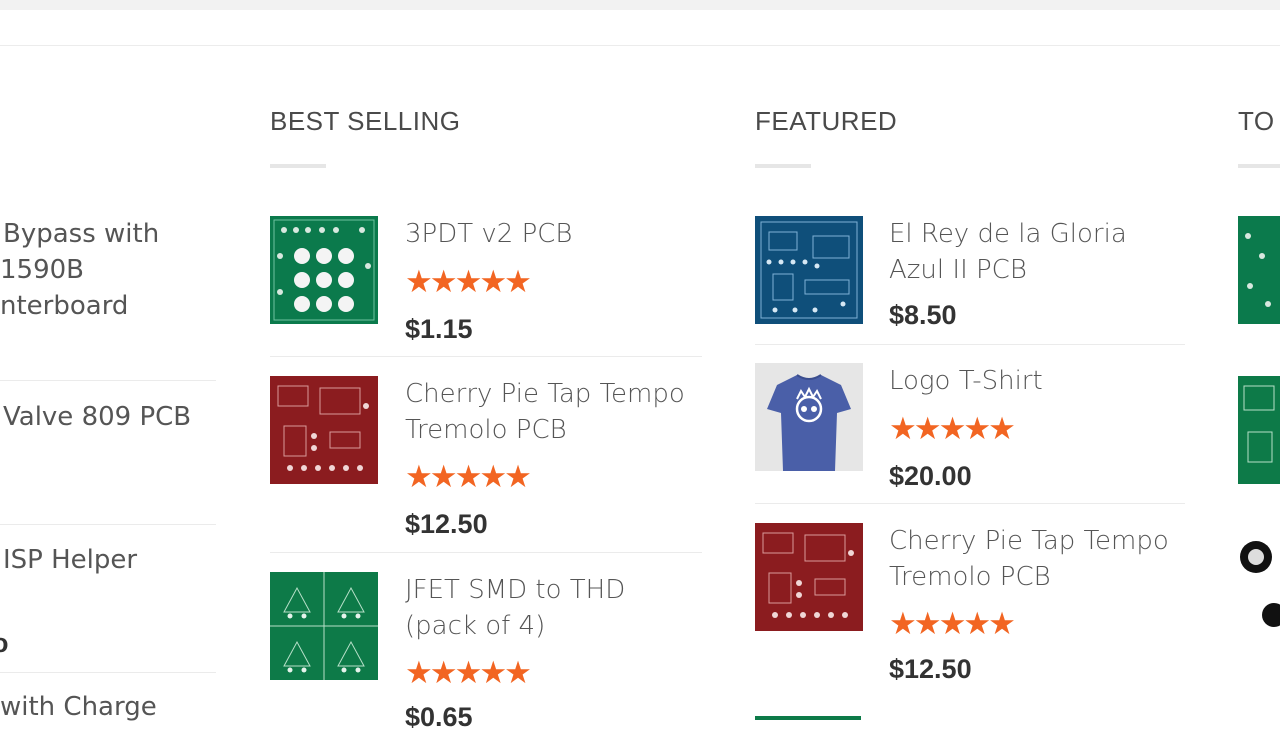 The height and width of the screenshot is (733, 1280). What do you see at coordinates (553, 234) in the screenshot?
I see `product-name: 3PDT v2 PCB` at bounding box center [553, 234].